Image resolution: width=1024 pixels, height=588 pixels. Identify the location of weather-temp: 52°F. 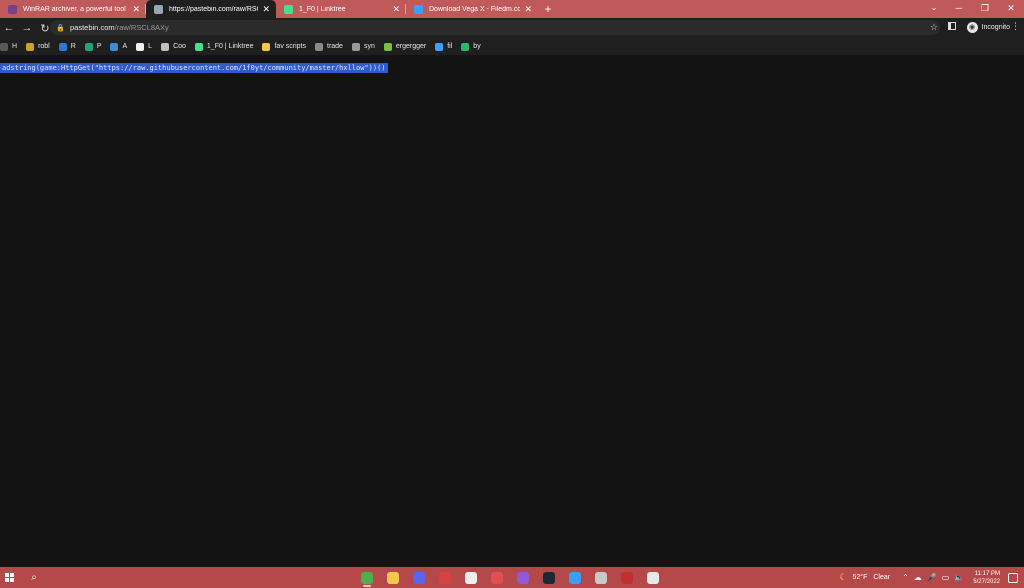
(860, 577).